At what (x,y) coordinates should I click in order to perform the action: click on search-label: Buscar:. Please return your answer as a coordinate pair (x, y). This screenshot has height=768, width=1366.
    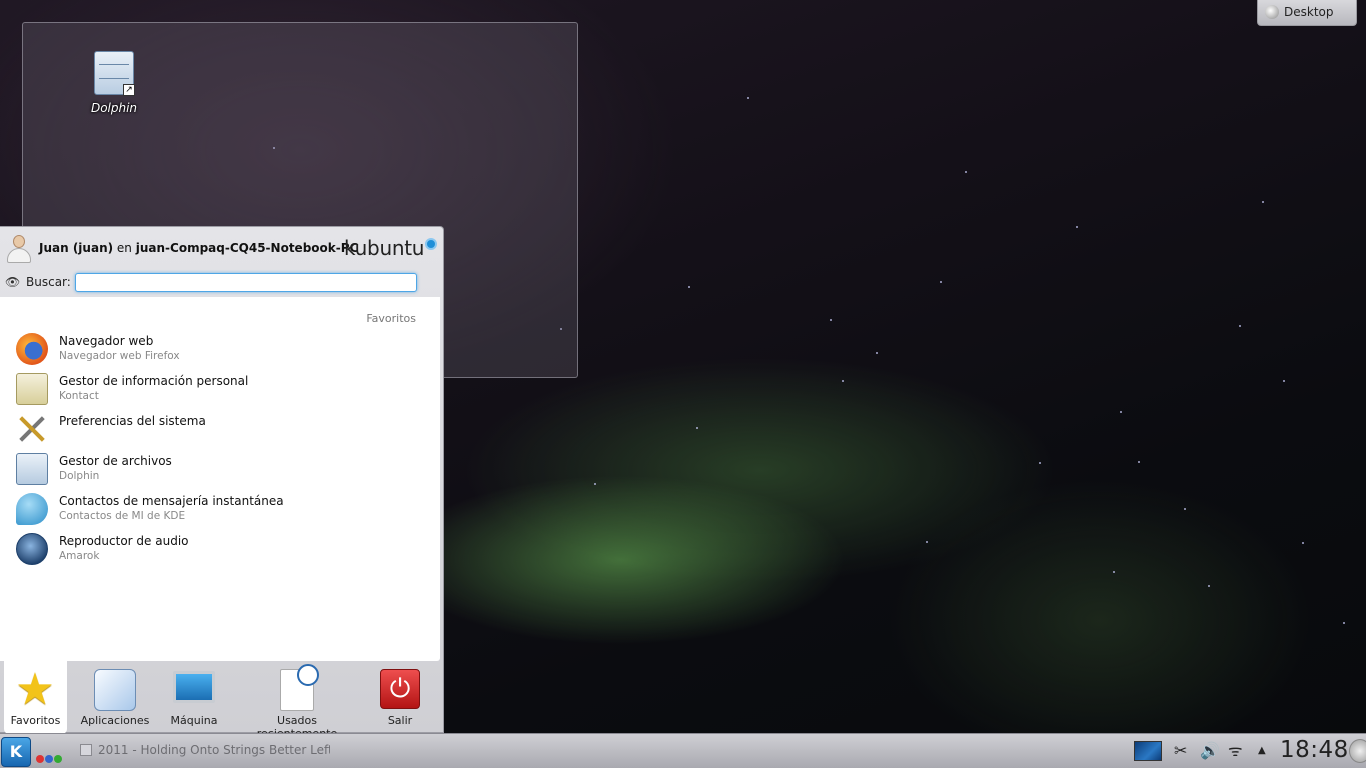
    Looking at the image, I should click on (48, 282).